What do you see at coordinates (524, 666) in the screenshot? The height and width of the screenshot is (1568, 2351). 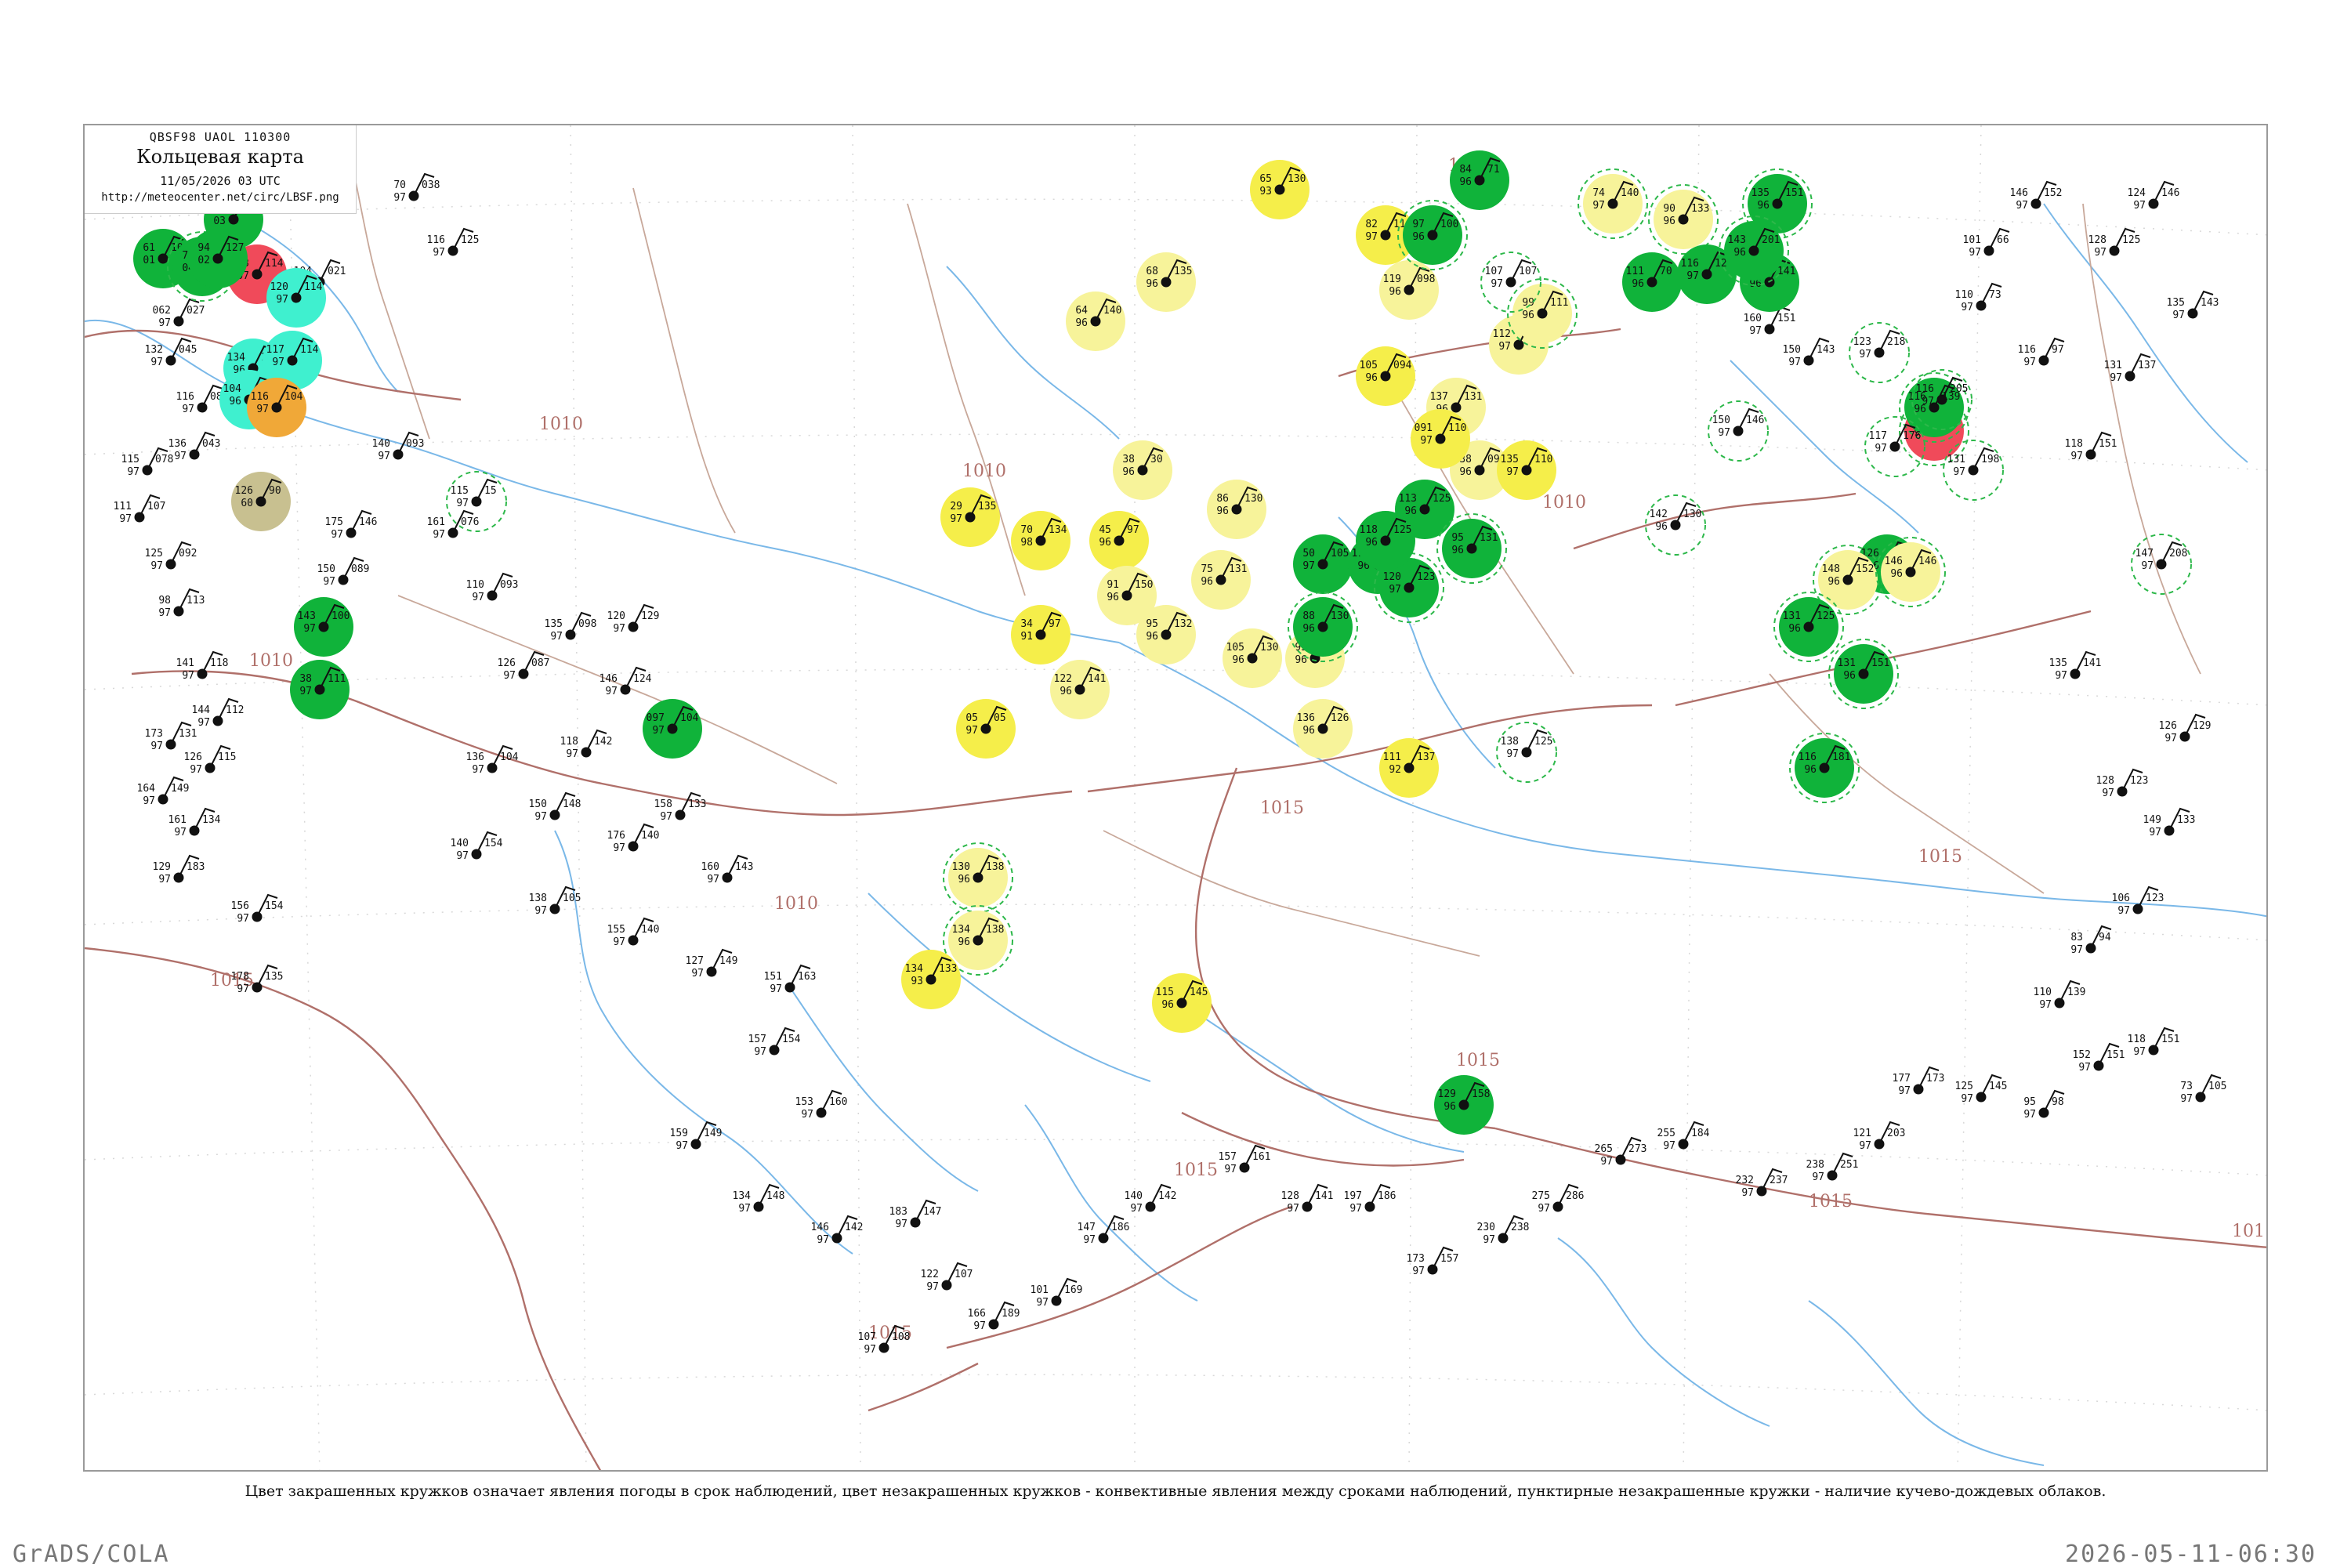 I see `station-marker: 12697 087` at bounding box center [524, 666].